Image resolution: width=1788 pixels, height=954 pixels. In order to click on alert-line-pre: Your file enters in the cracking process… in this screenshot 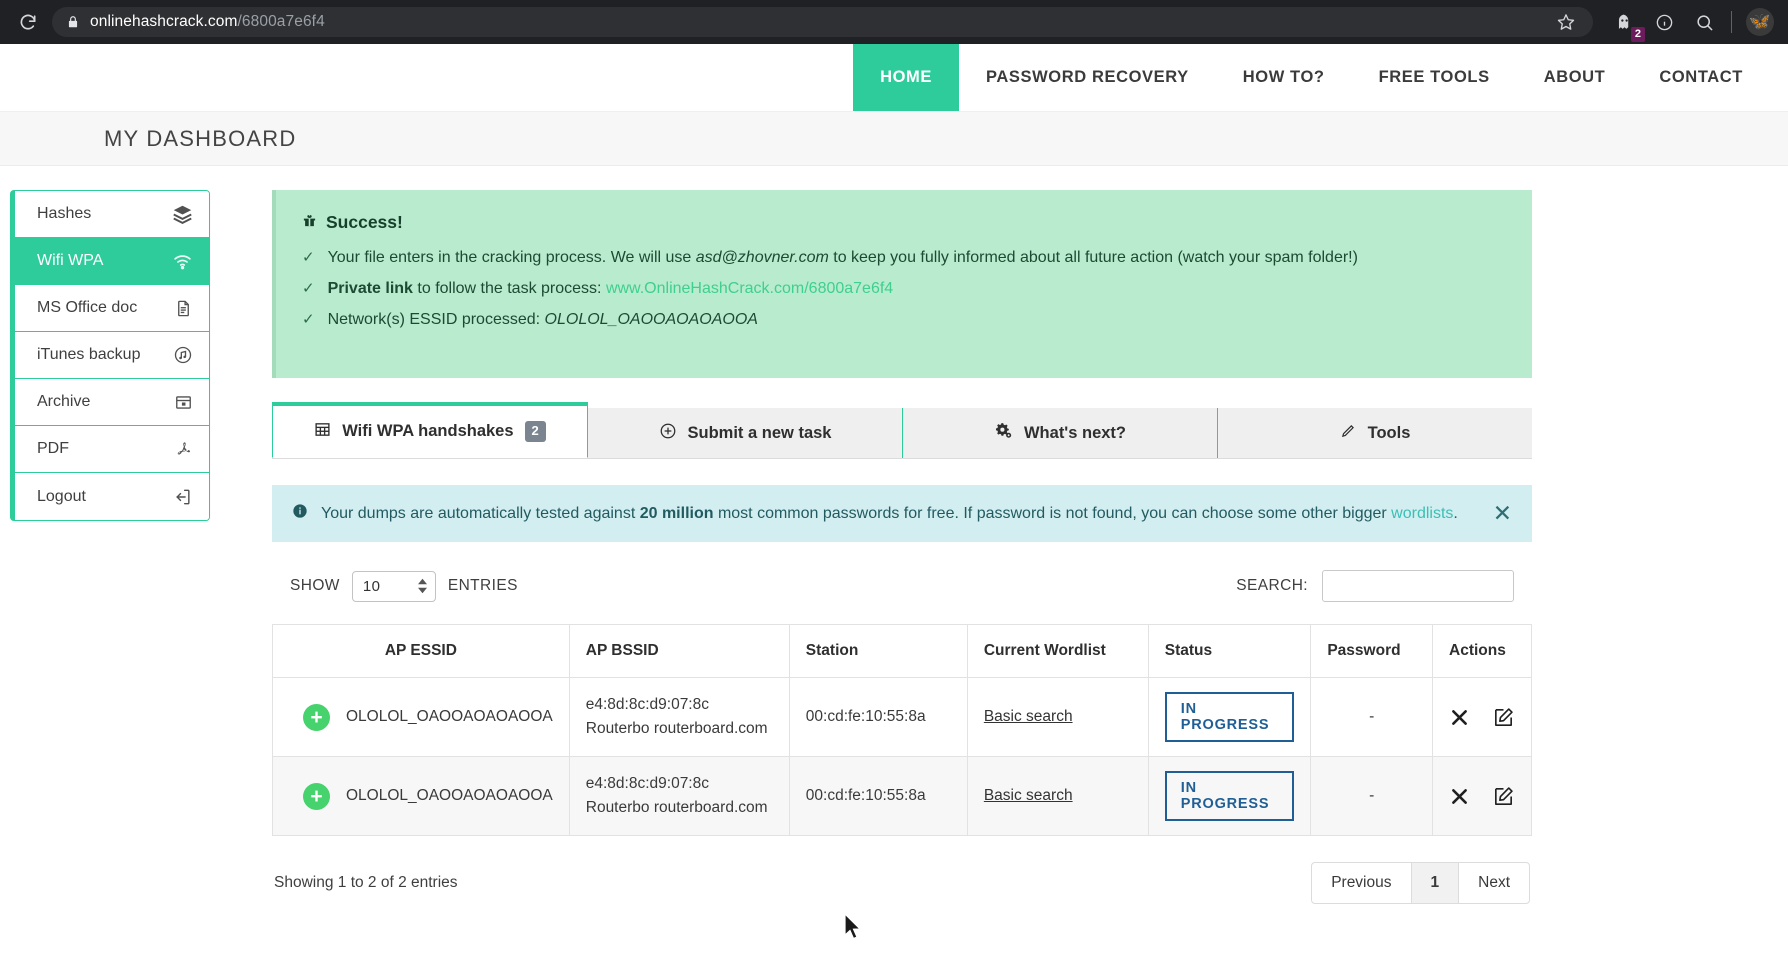, I will do `click(511, 257)`.